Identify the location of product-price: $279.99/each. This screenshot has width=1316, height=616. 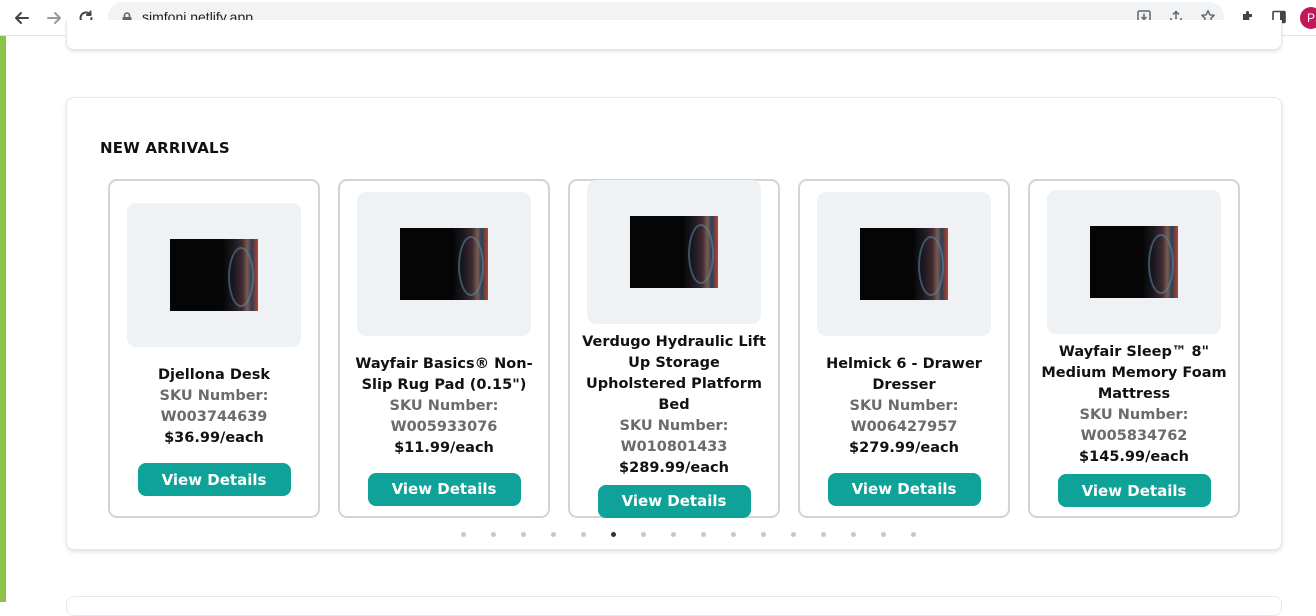
(904, 447).